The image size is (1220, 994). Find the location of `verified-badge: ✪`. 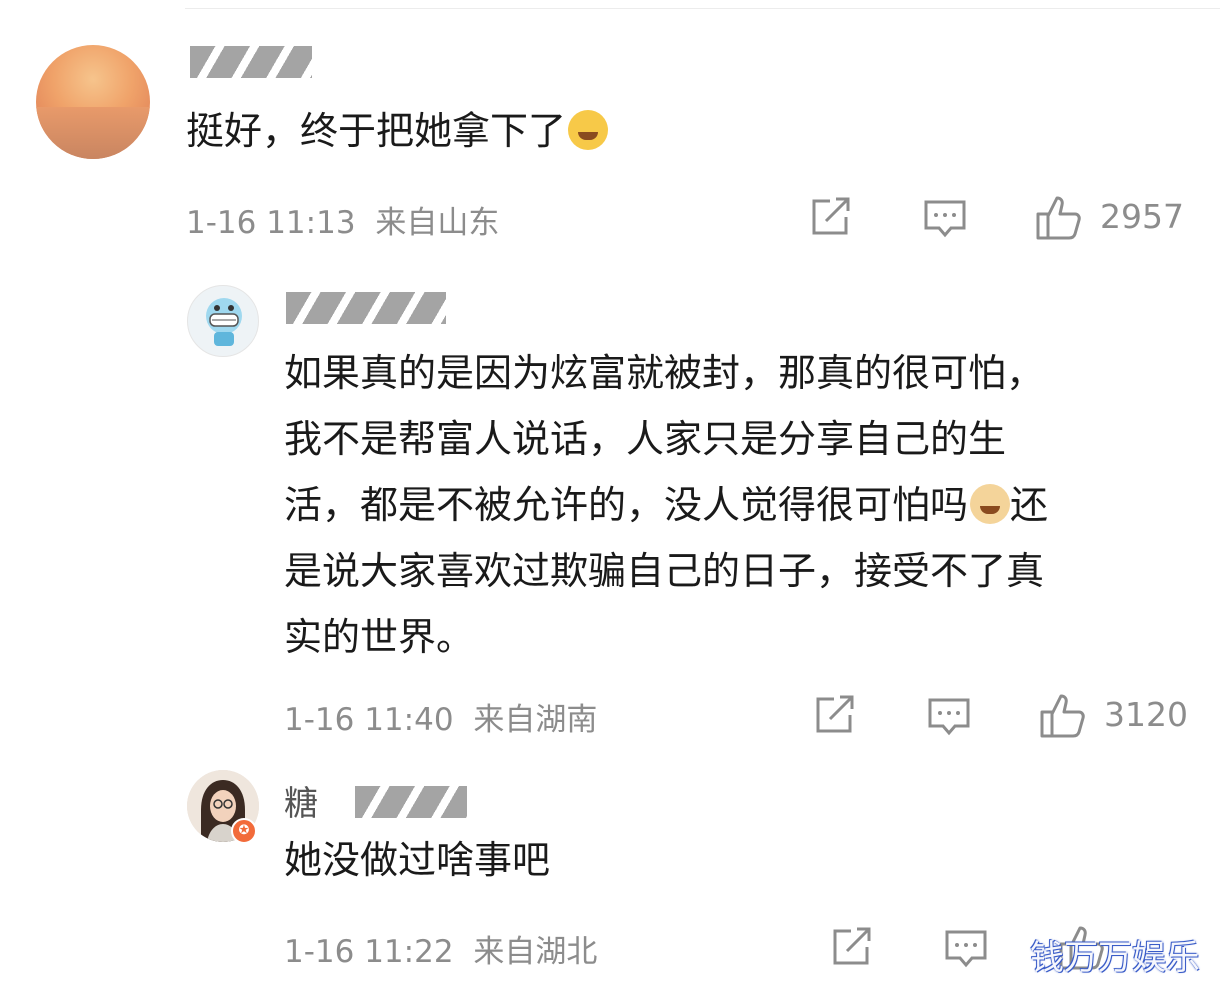

verified-badge: ✪ is located at coordinates (244, 831).